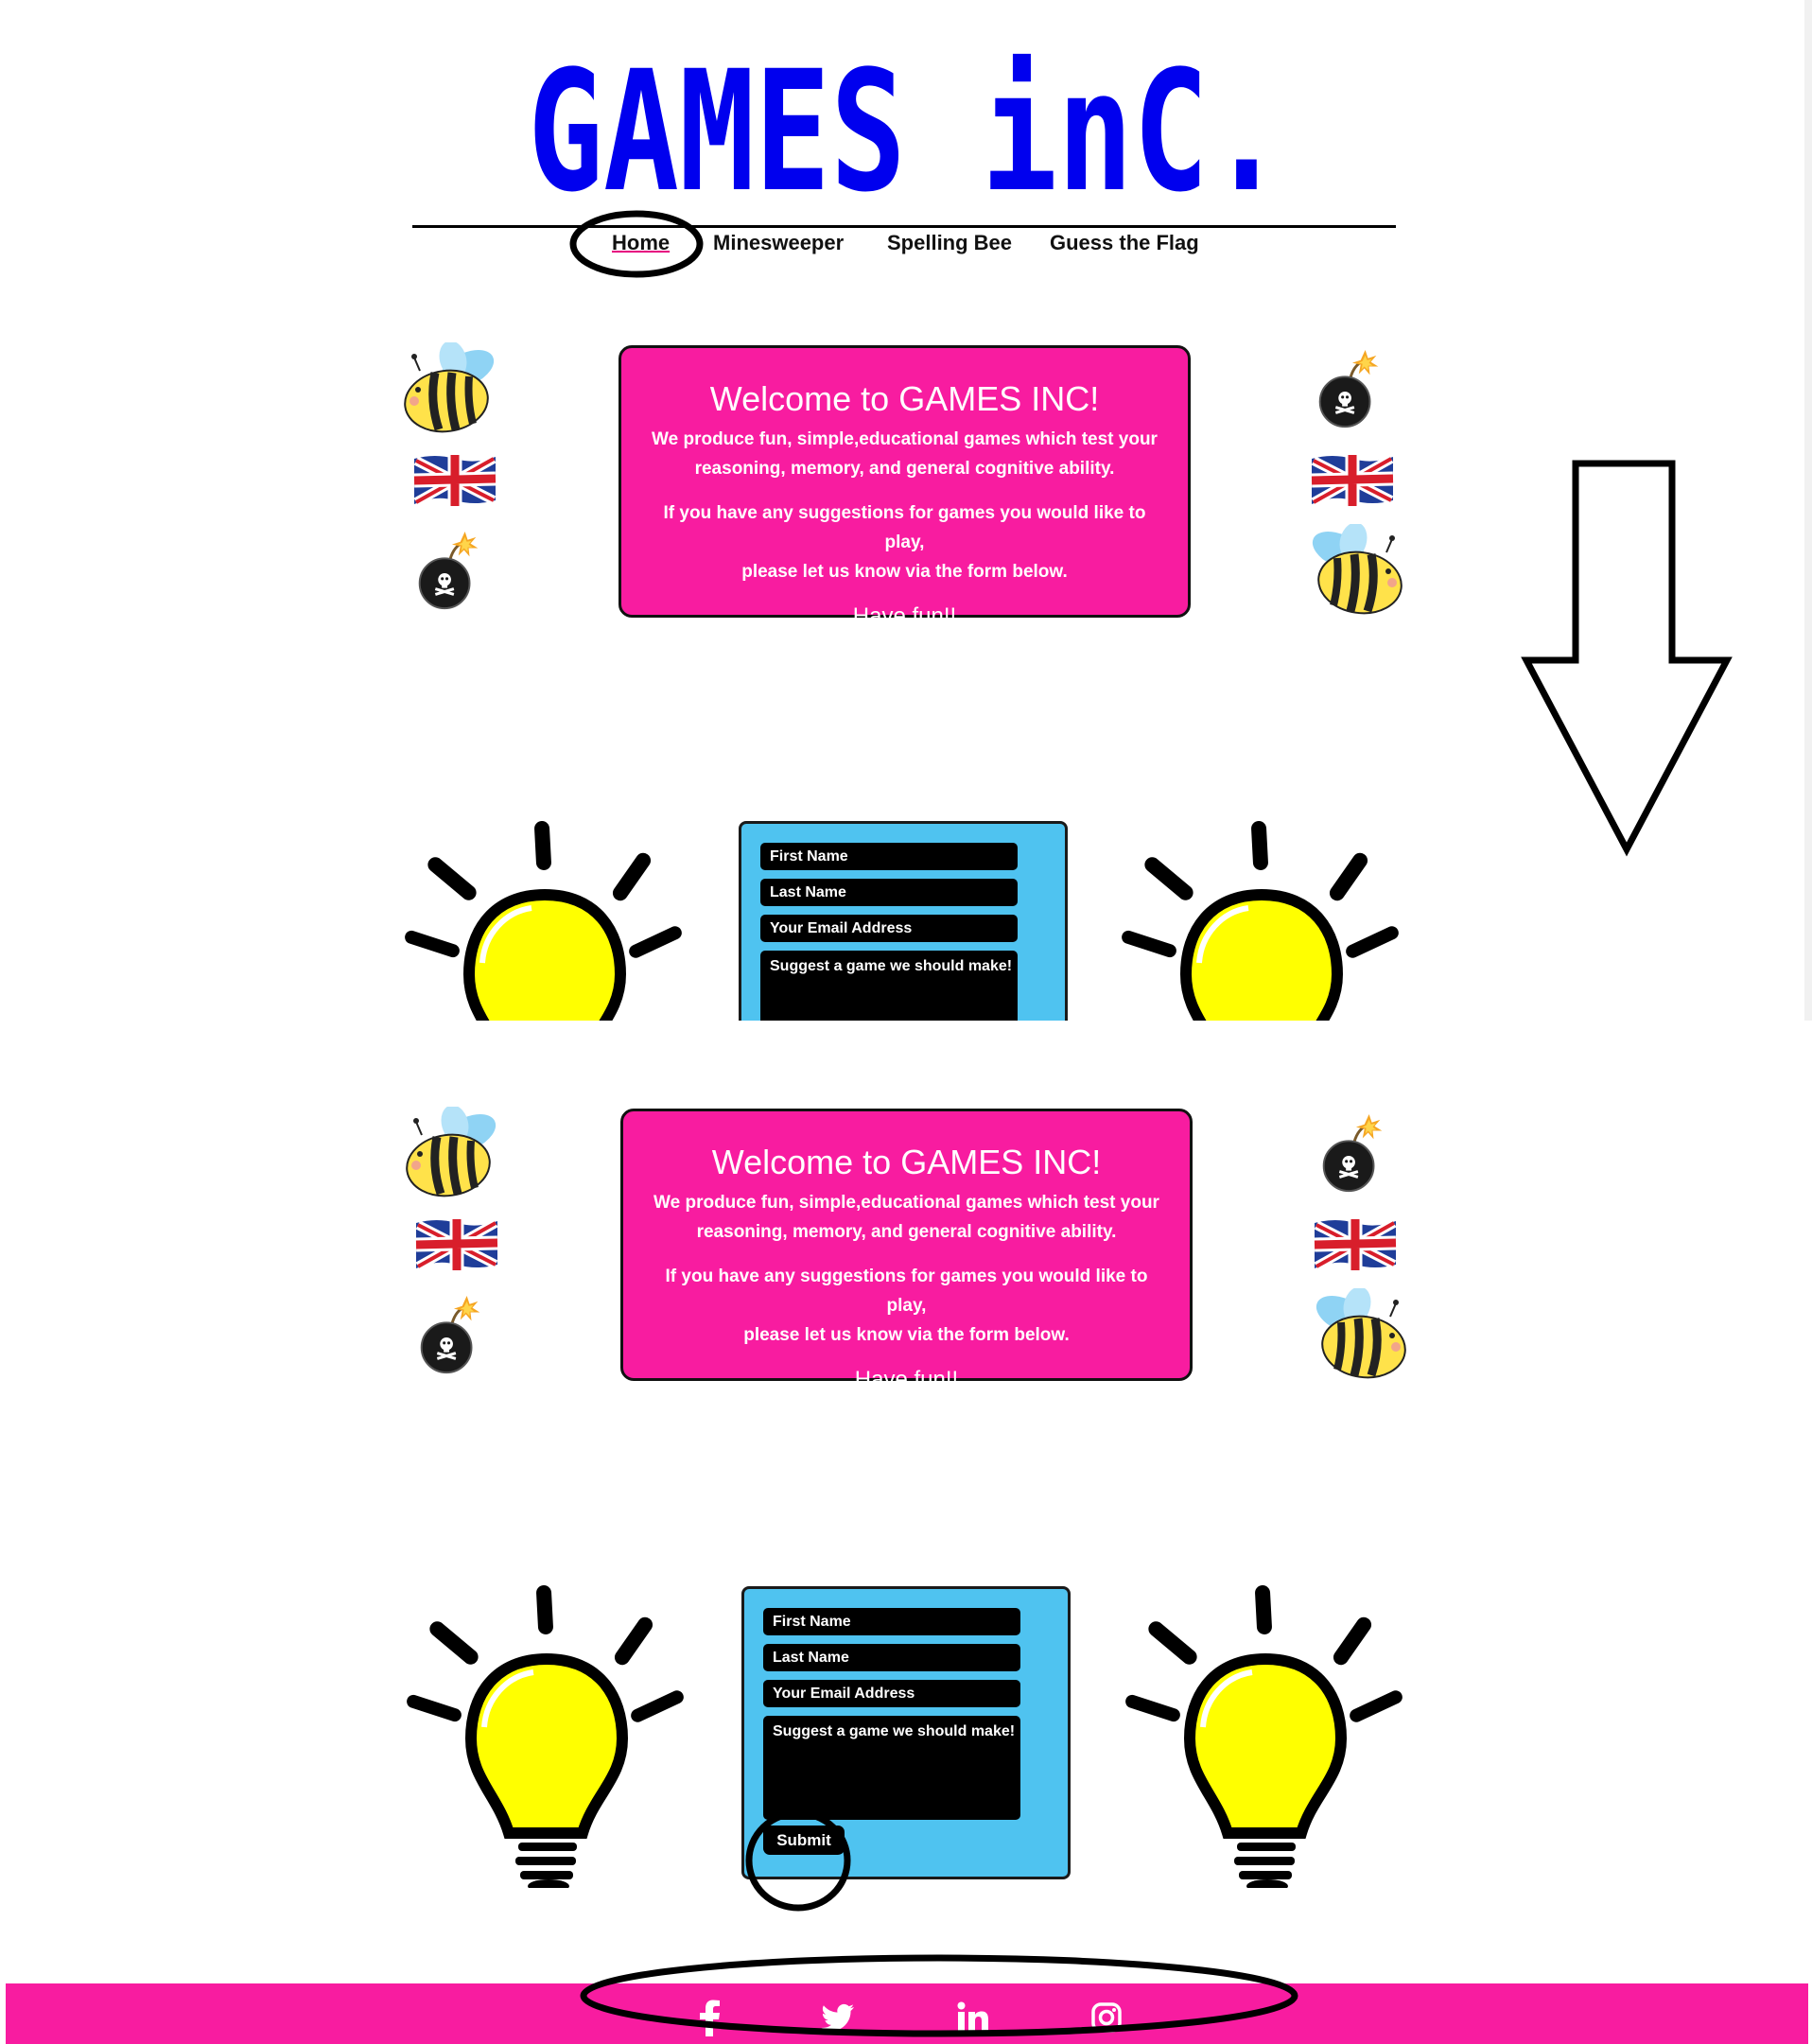 Image resolution: width=1812 pixels, height=2044 pixels. I want to click on linkedin-icon, so click(973, 2017).